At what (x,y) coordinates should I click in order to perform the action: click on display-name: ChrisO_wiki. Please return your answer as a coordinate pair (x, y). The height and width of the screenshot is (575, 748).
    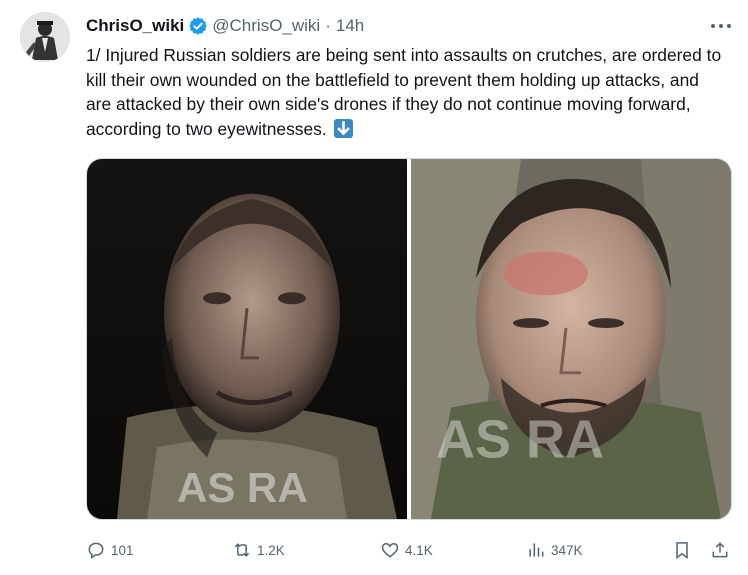
    Looking at the image, I should click on (135, 26).